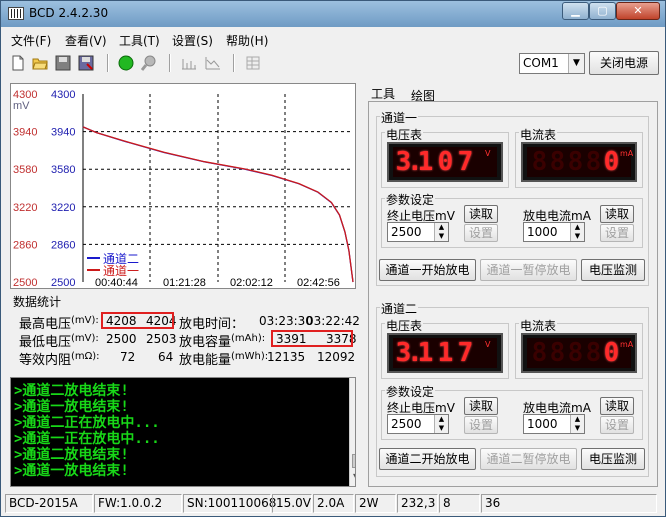  I want to click on channel2-title: 通道二, so click(399, 308).